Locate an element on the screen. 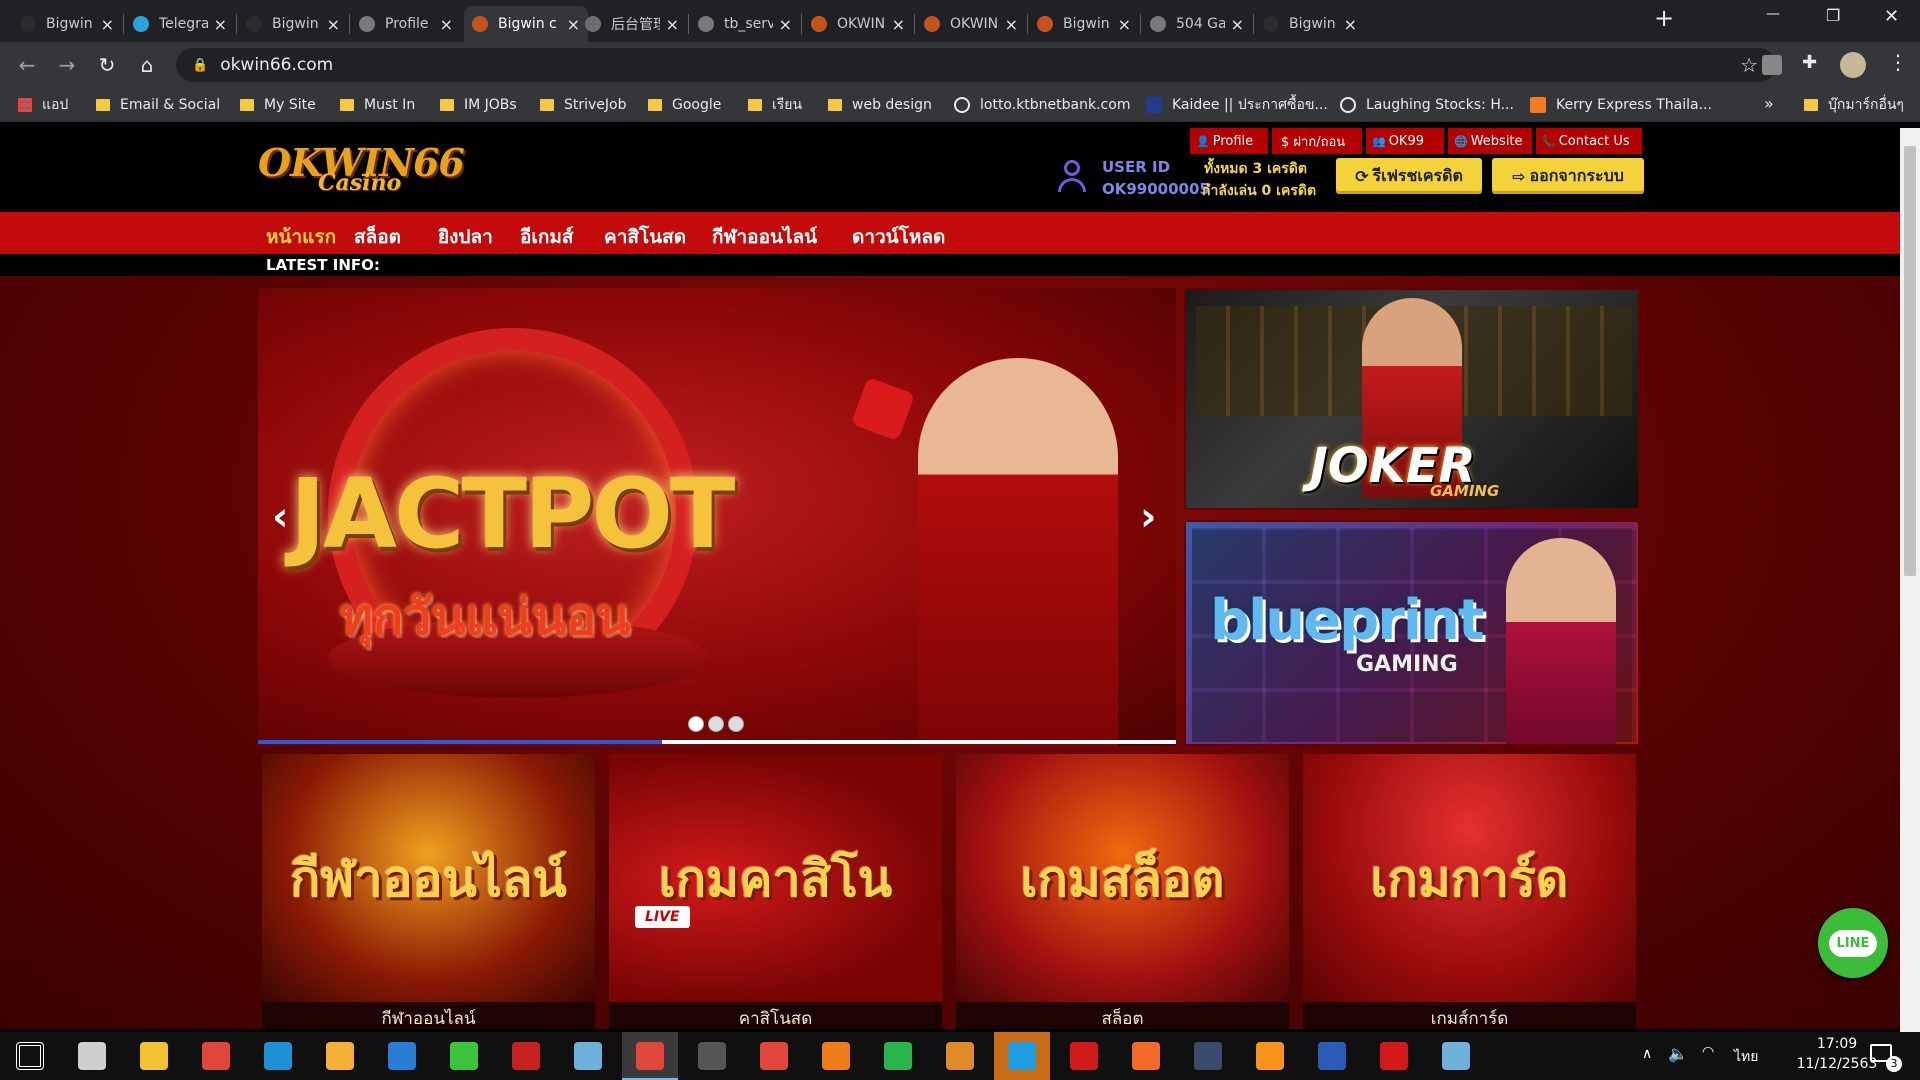 The height and width of the screenshot is (1080, 1920). refresh-credit-button: ⟳ รีเฟรชเครดิต is located at coordinates (1409, 176).